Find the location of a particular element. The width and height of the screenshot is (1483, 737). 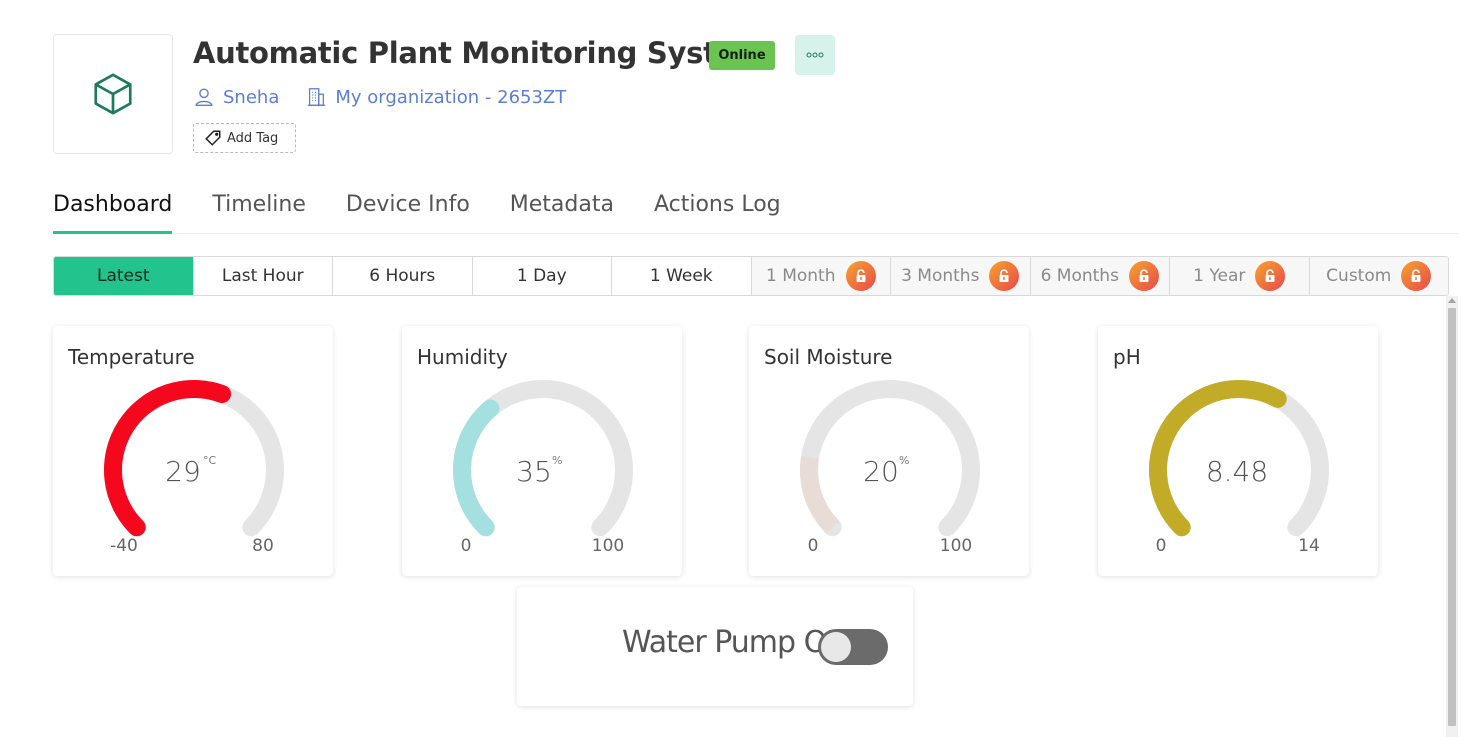

range-label: 3 Months is located at coordinates (940, 276).